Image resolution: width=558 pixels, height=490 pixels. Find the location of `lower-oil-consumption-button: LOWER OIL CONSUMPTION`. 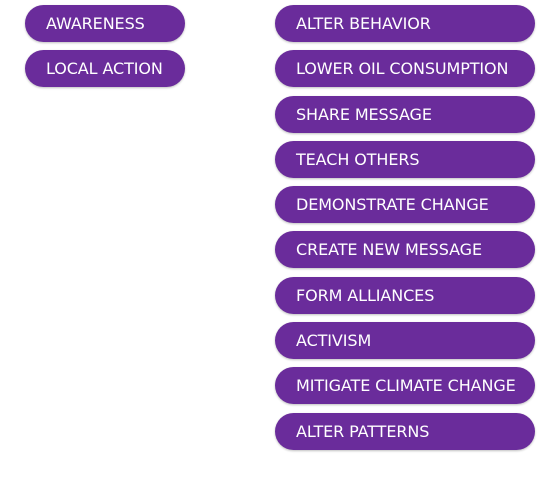

lower-oil-consumption-button: LOWER OIL CONSUMPTION is located at coordinates (405, 69).